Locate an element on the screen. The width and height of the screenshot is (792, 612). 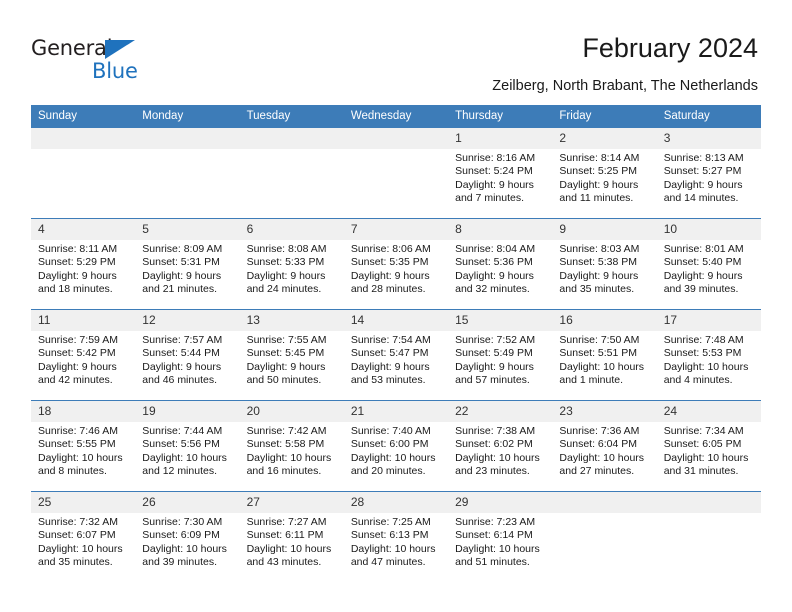
day-number: 28 is located at coordinates (396, 502).